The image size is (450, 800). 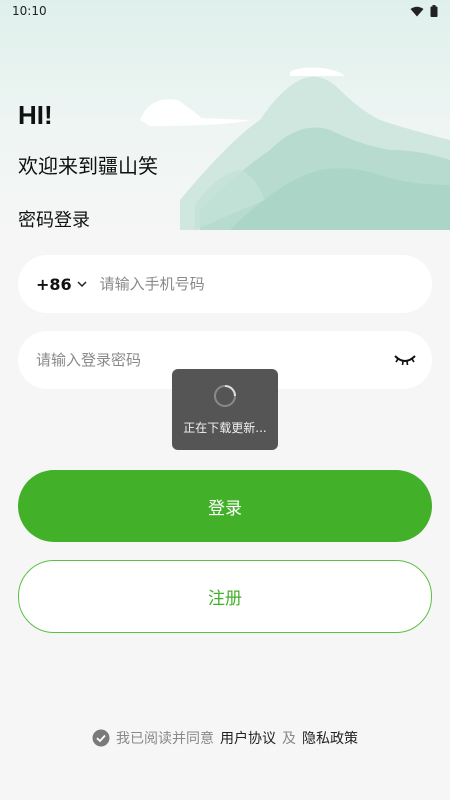 I want to click on status-time: 10:10, so click(x=29, y=11).